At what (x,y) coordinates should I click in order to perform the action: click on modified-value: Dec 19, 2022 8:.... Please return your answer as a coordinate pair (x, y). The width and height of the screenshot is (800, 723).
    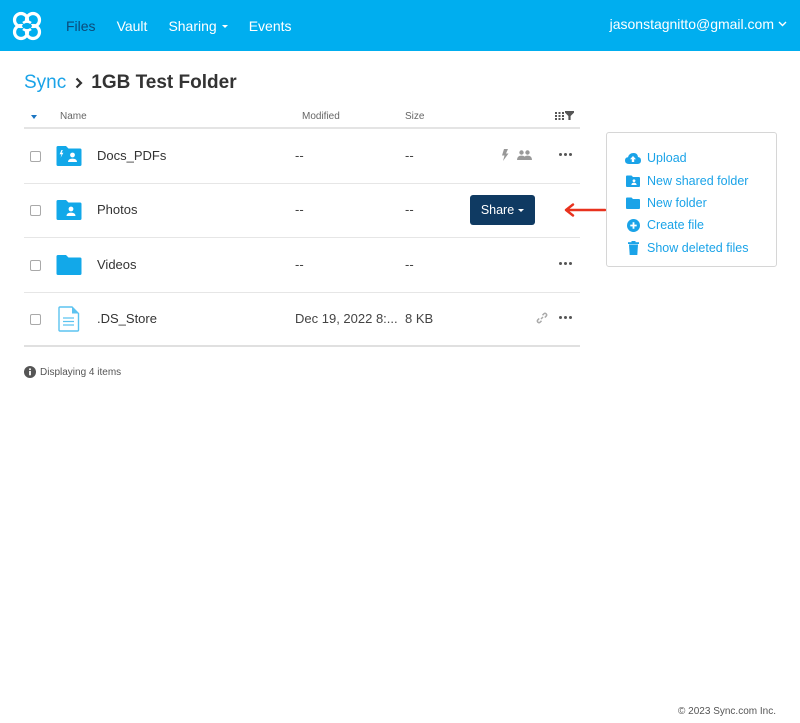
    Looking at the image, I should click on (346, 318).